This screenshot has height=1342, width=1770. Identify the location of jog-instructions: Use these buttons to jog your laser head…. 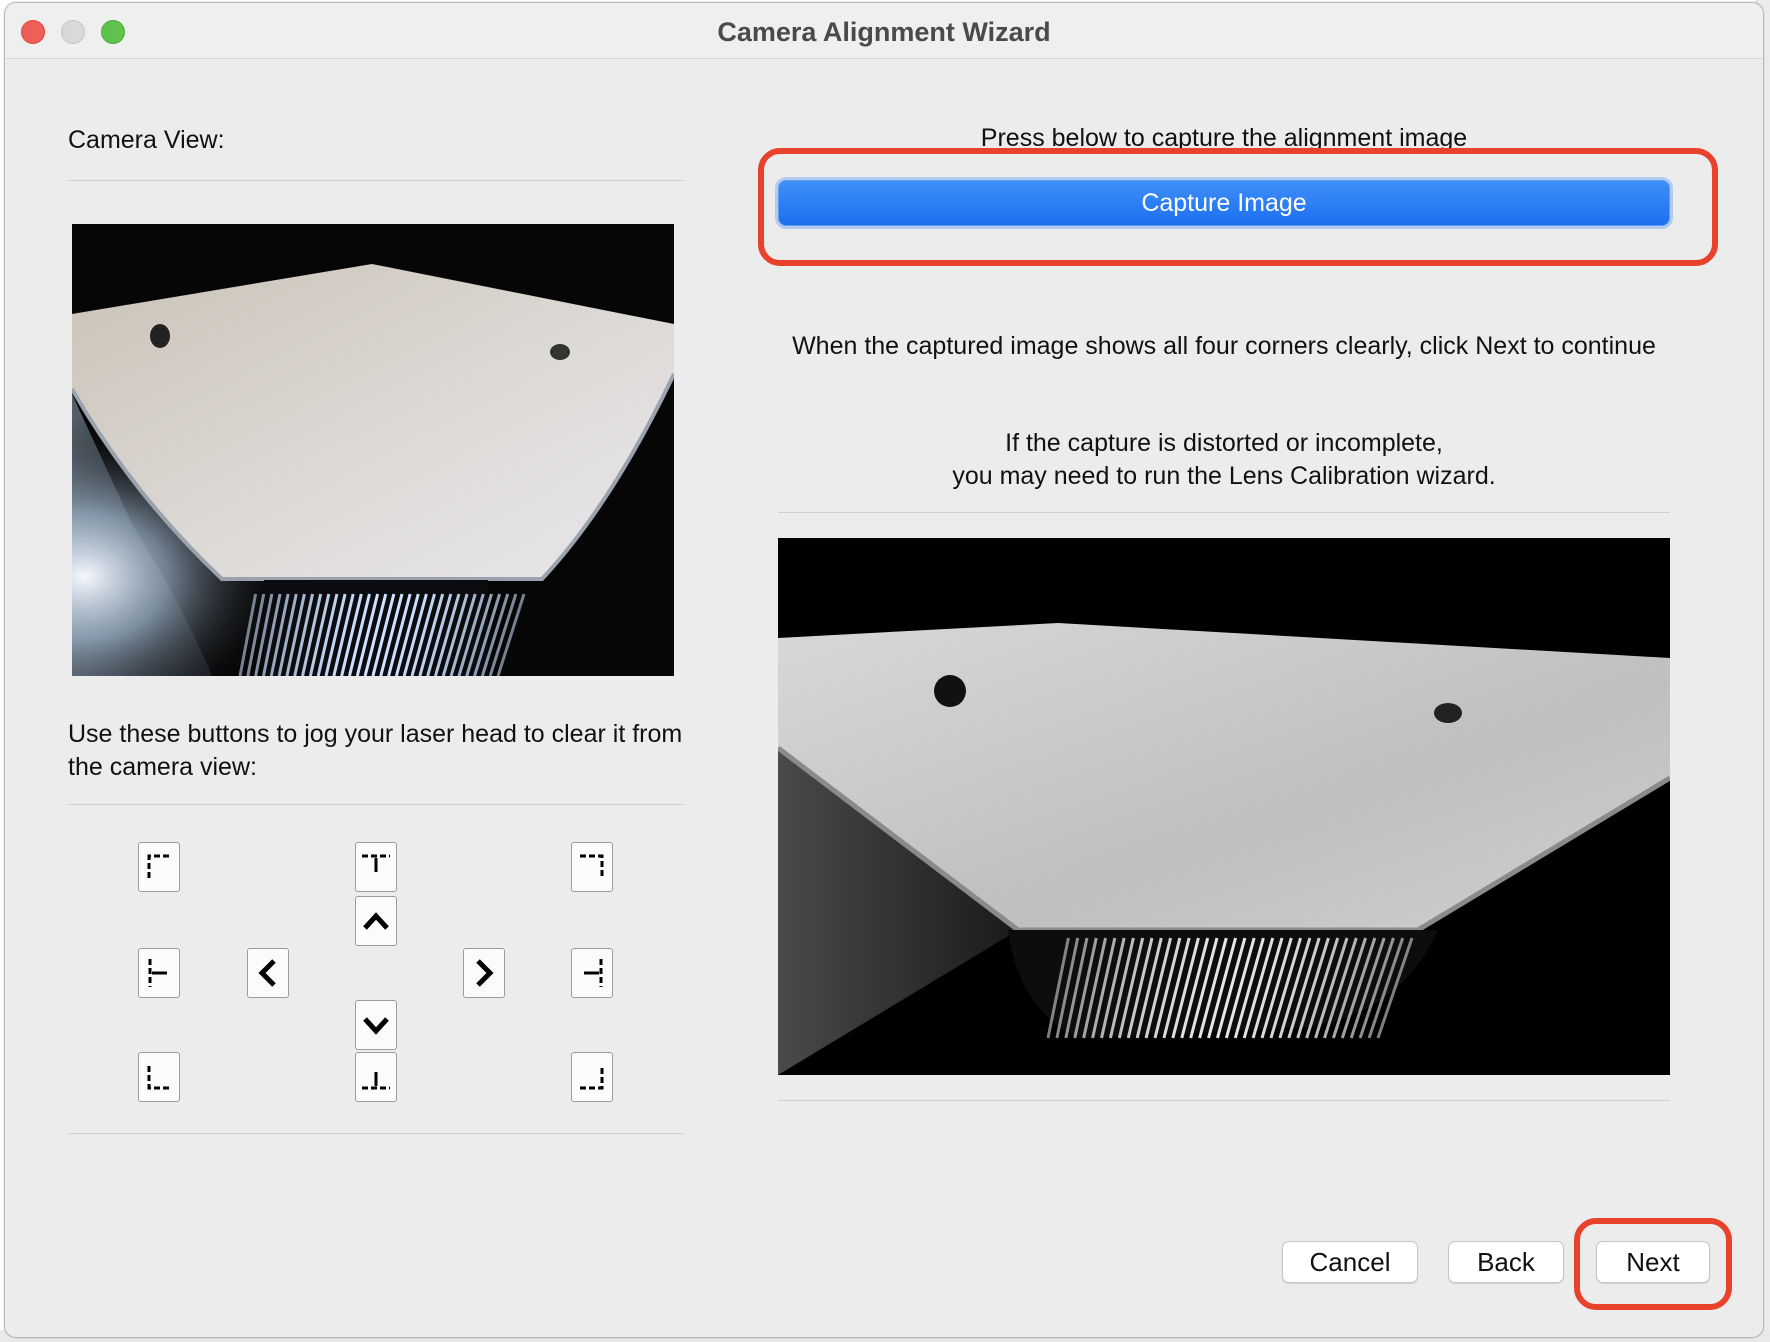
(375, 750).